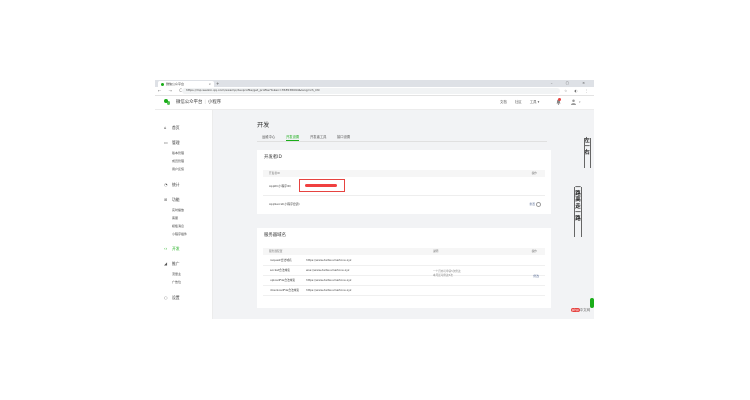  What do you see at coordinates (284, 204) in the screenshot?
I see `appsecret-label: AppSecret(小程序密钥)` at bounding box center [284, 204].